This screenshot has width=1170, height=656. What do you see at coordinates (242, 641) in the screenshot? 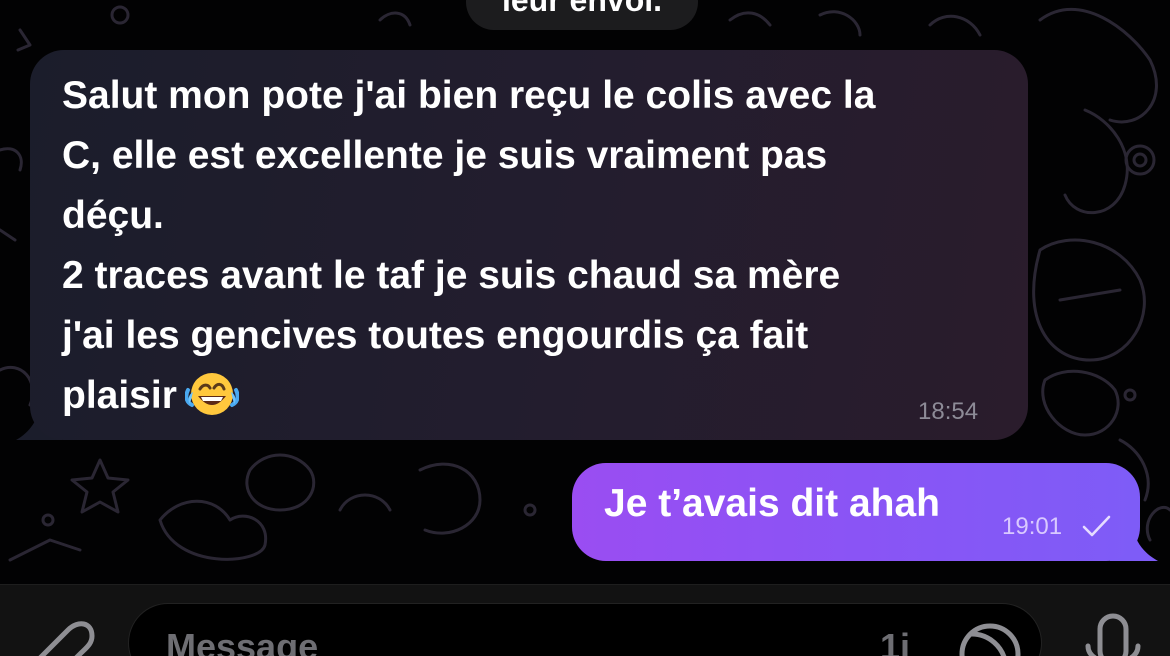
I see `message-input-placeholder: Message` at bounding box center [242, 641].